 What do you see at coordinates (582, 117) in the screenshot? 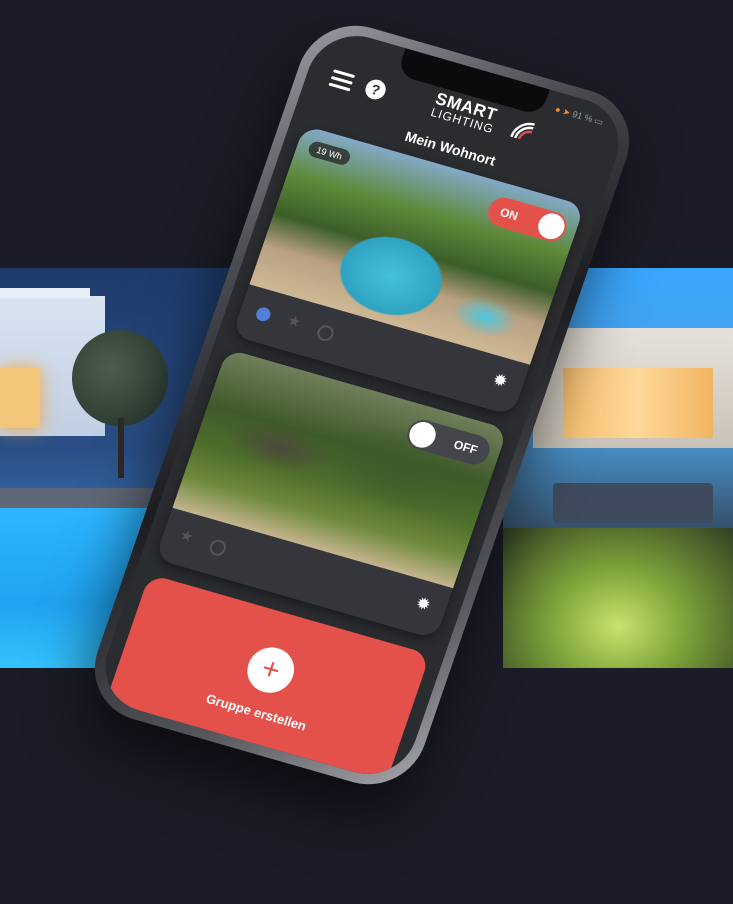
I see `battery-percent: 91 %` at bounding box center [582, 117].